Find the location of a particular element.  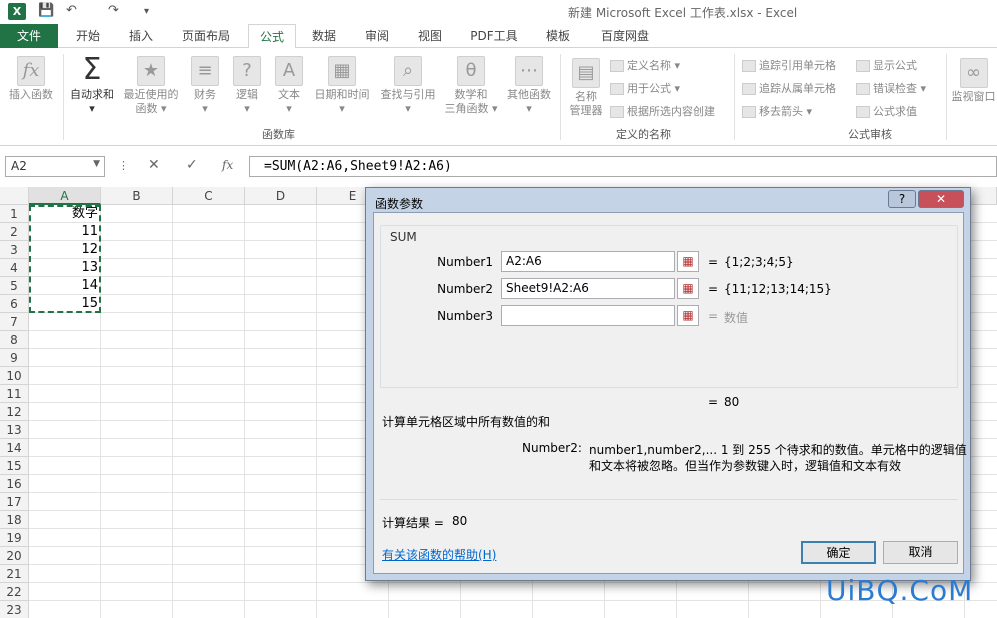

row-header: 3 is located at coordinates (14, 250).